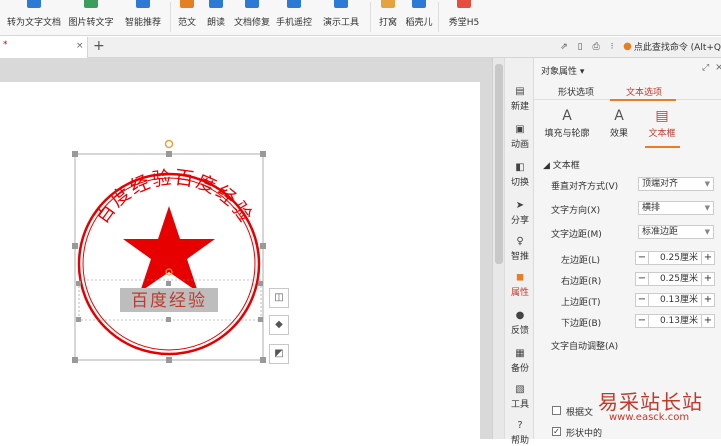 The height and width of the screenshot is (446, 721). Describe the element at coordinates (169, 301) in the screenshot. I see `stamp-inner-text: 百度经验` at that location.